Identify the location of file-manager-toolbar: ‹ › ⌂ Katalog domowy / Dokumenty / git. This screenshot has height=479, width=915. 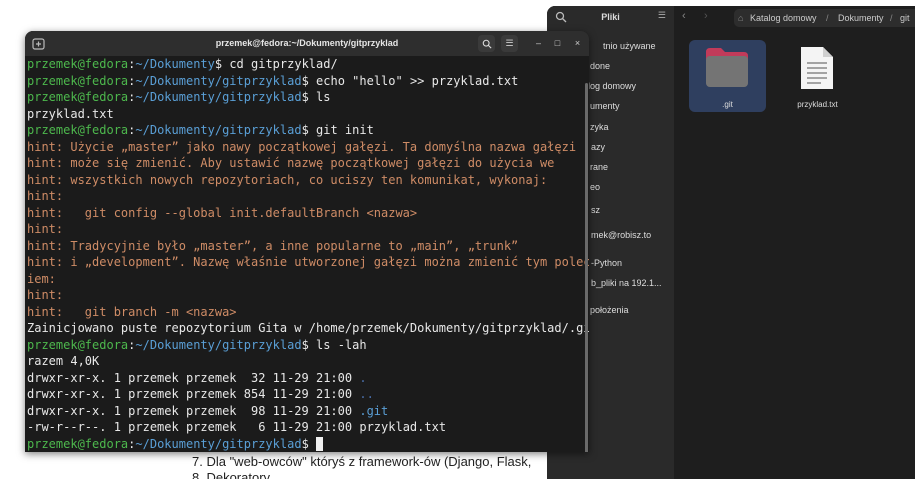
(794, 18).